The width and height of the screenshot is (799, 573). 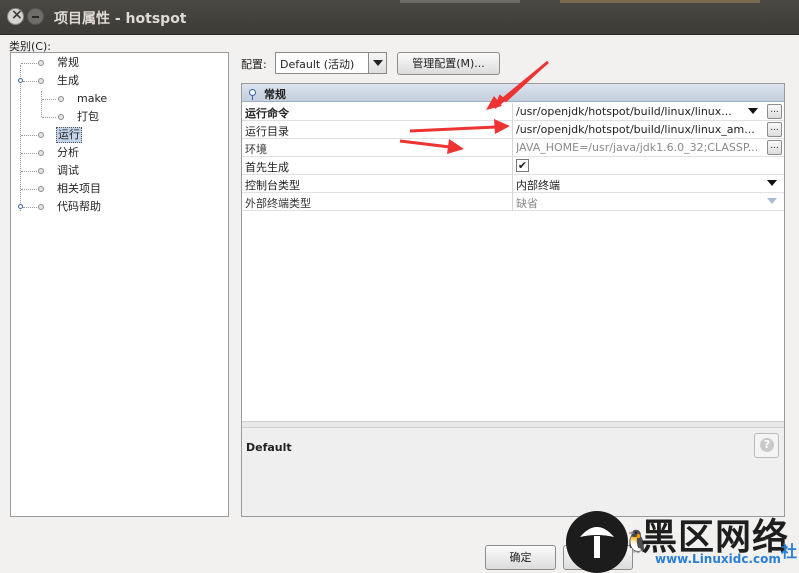 I want to click on close-window-button, so click(x=15, y=16).